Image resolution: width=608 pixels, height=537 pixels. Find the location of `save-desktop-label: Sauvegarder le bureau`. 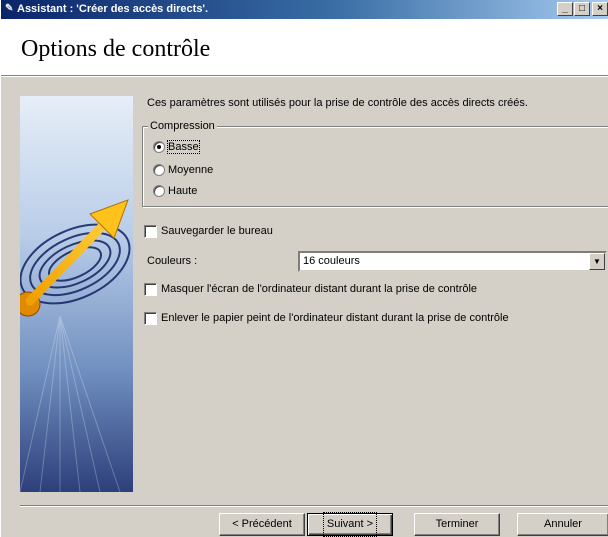

save-desktop-label: Sauvegarder le bureau is located at coordinates (217, 231).